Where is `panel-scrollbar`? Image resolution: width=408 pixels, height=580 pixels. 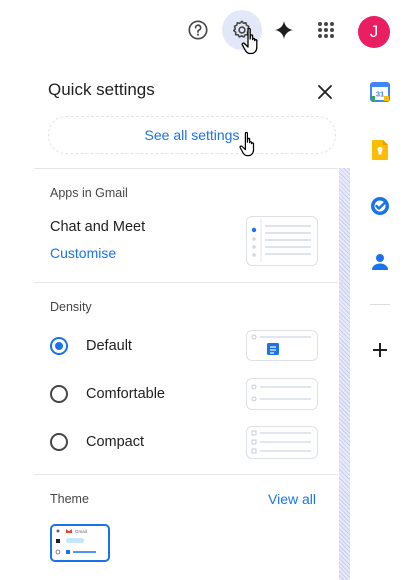 panel-scrollbar is located at coordinates (344, 374).